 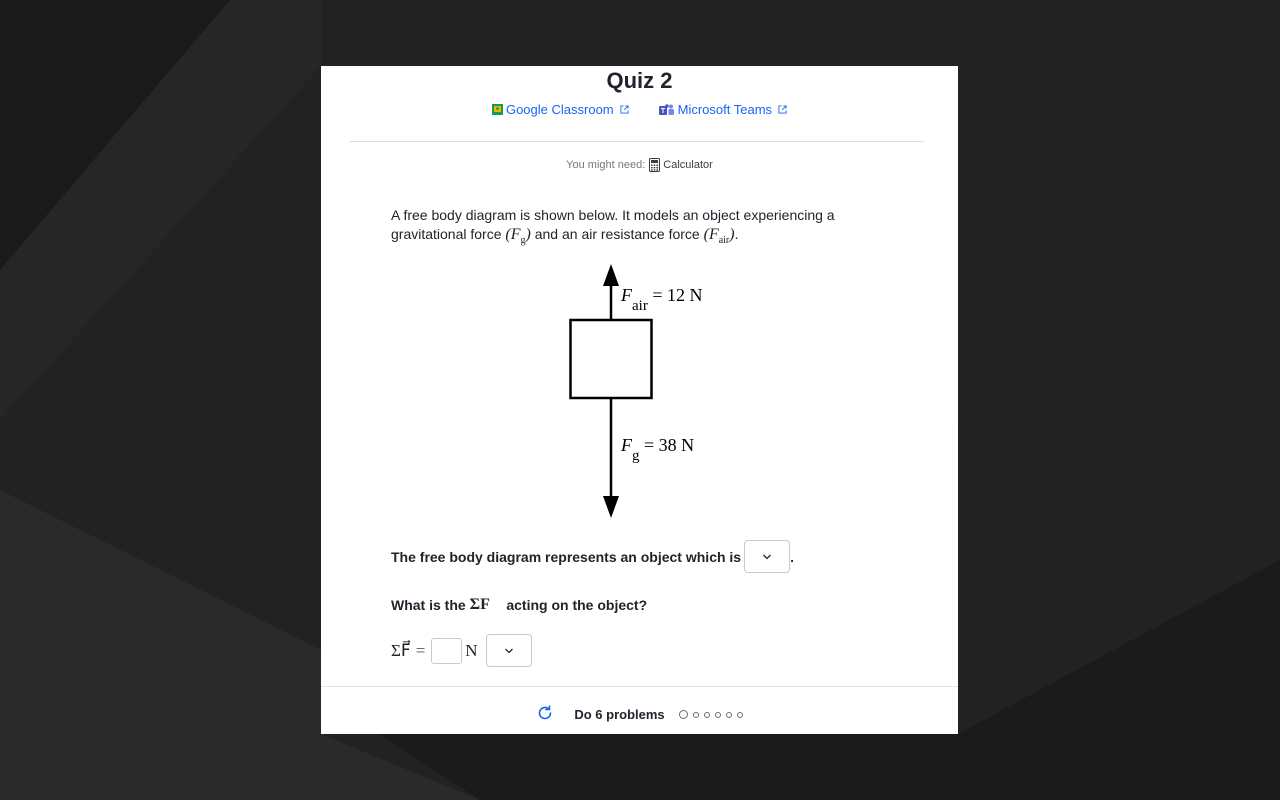 What do you see at coordinates (655, 165) in the screenshot?
I see `calculator-icon` at bounding box center [655, 165].